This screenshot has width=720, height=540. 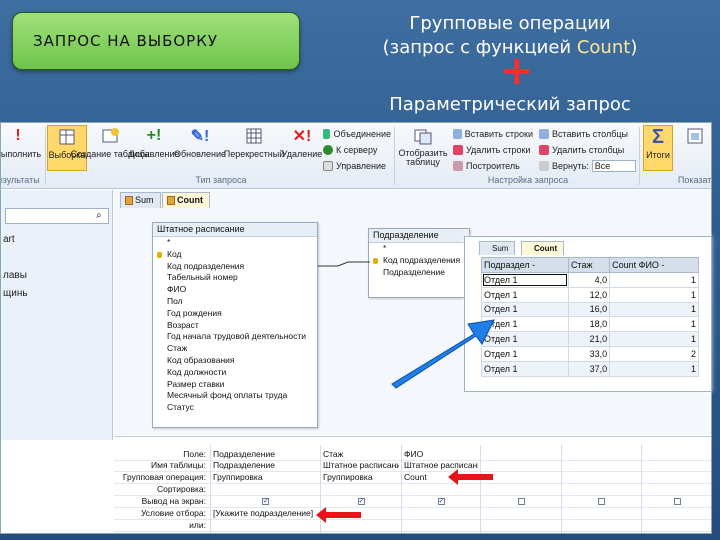 I want to click on result-tab-sum: Sum, so click(x=497, y=248).